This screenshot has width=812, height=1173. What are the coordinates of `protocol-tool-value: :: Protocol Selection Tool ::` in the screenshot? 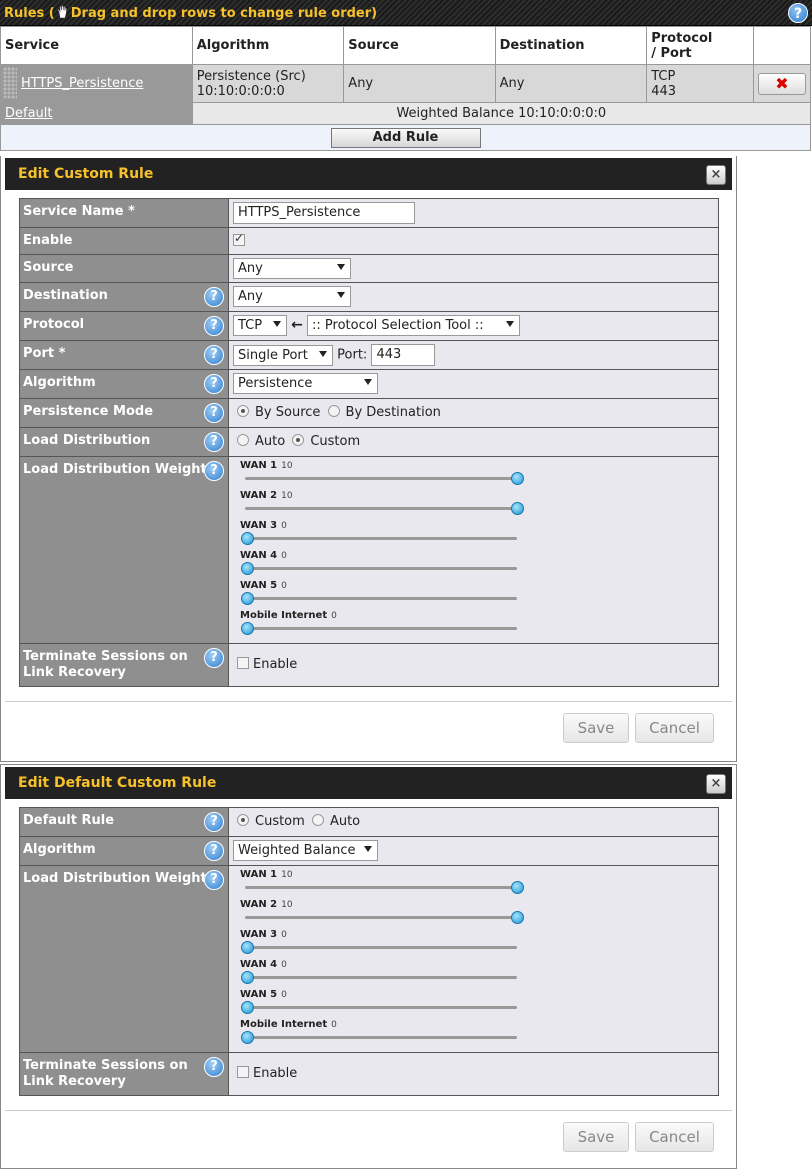 It's located at (398, 325).